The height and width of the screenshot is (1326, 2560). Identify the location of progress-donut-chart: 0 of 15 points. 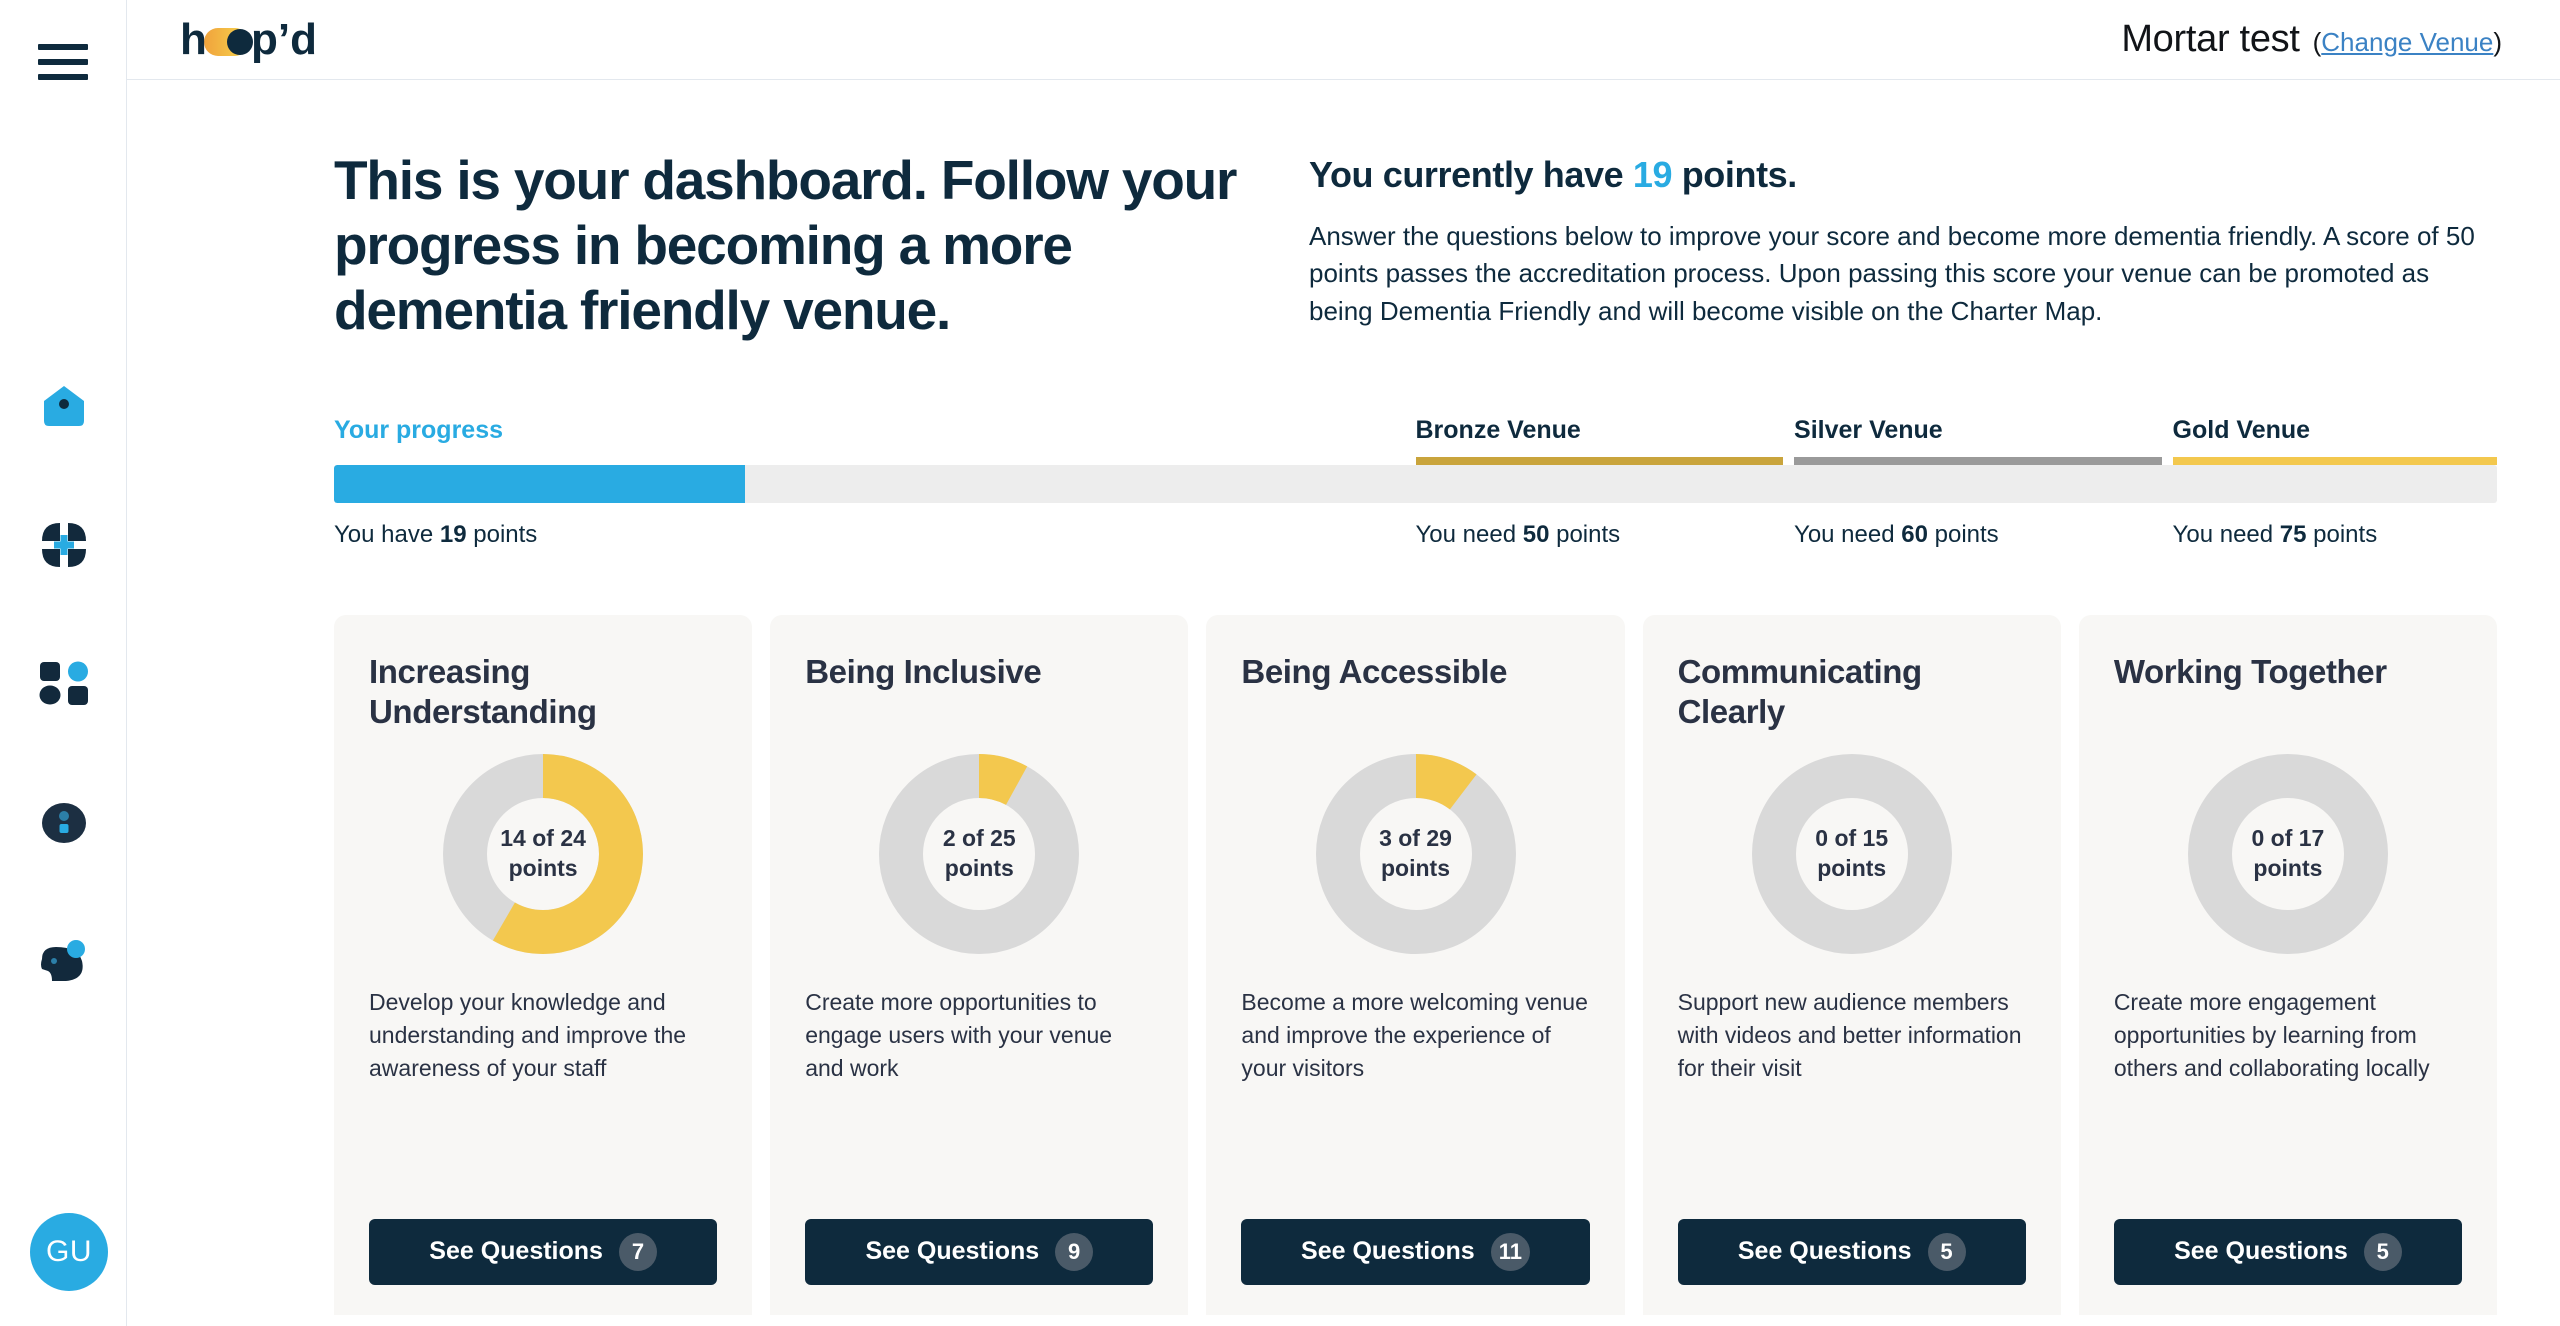
(1852, 854).